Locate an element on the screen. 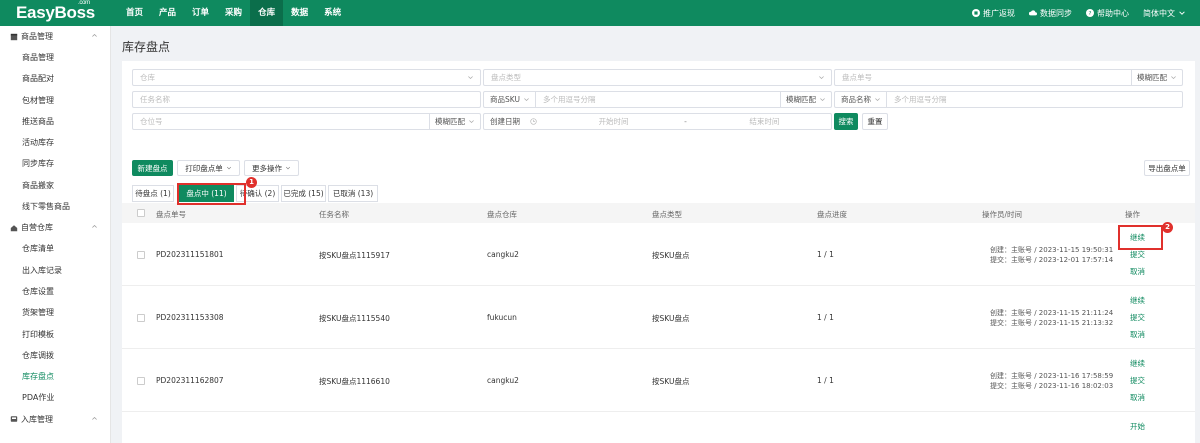 The height and width of the screenshot is (443, 1200). export-count-sheet-button: 导出盘点单 is located at coordinates (1167, 168).